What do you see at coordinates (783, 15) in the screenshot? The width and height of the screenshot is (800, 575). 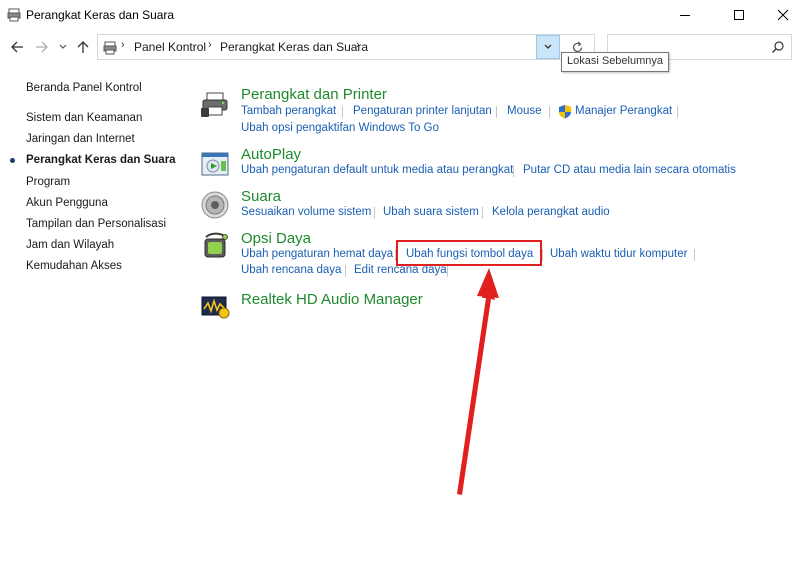 I see `close-icon` at bounding box center [783, 15].